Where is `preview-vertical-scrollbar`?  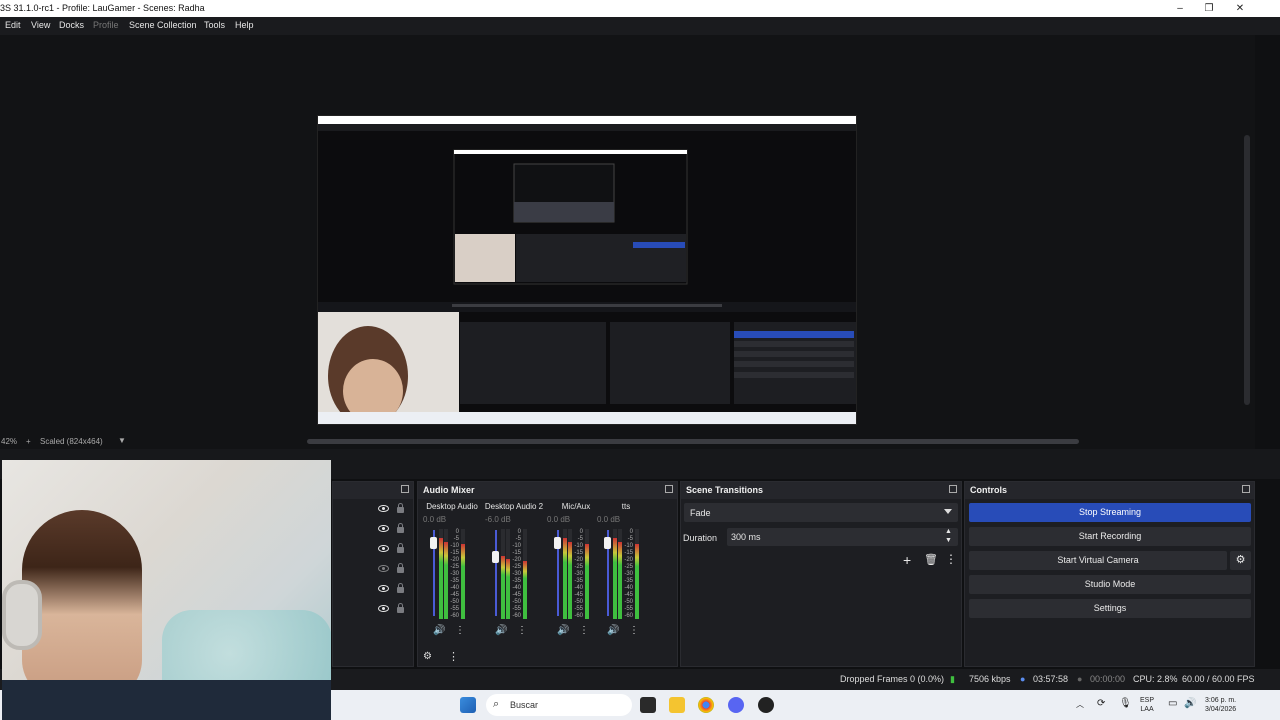
preview-vertical-scrollbar is located at coordinates (1247, 270).